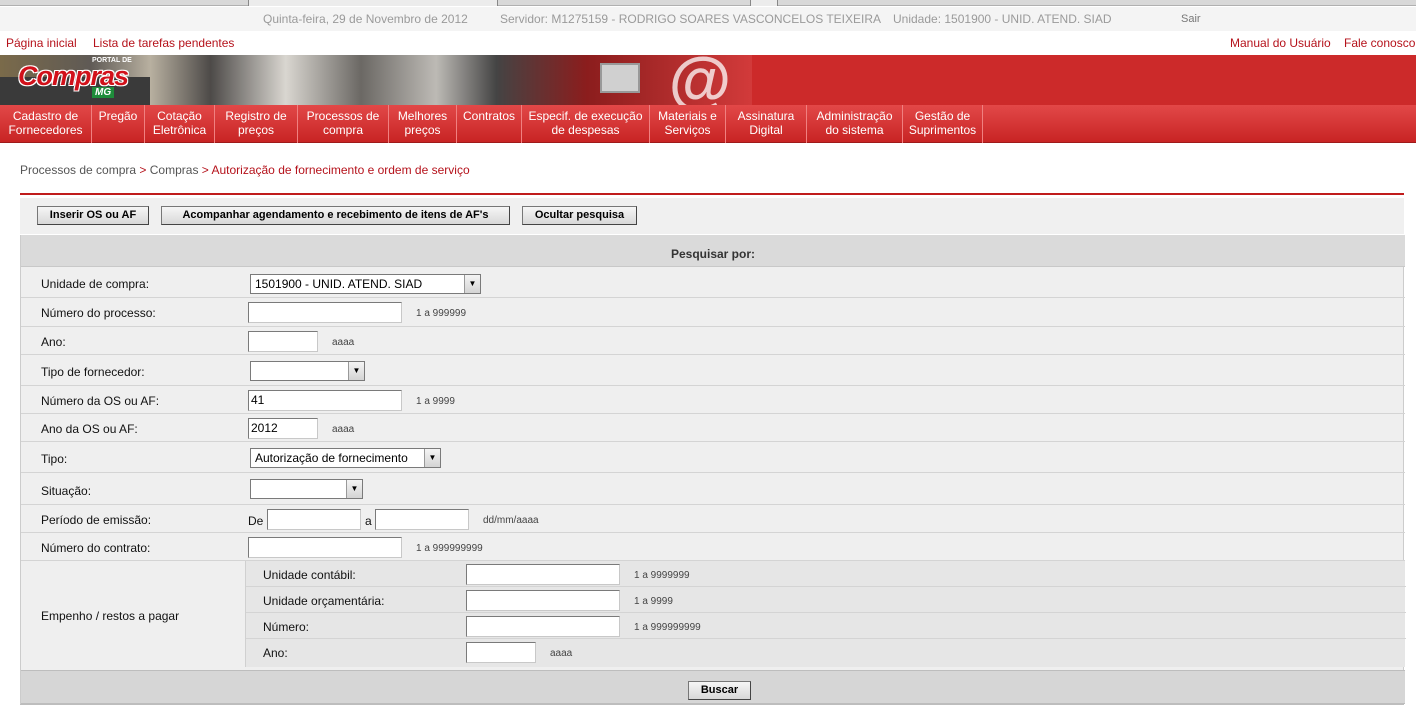 The width and height of the screenshot is (1416, 714). I want to click on menu-cadastro-fornecedores: Cadastro de Fornecedores, so click(46, 124).